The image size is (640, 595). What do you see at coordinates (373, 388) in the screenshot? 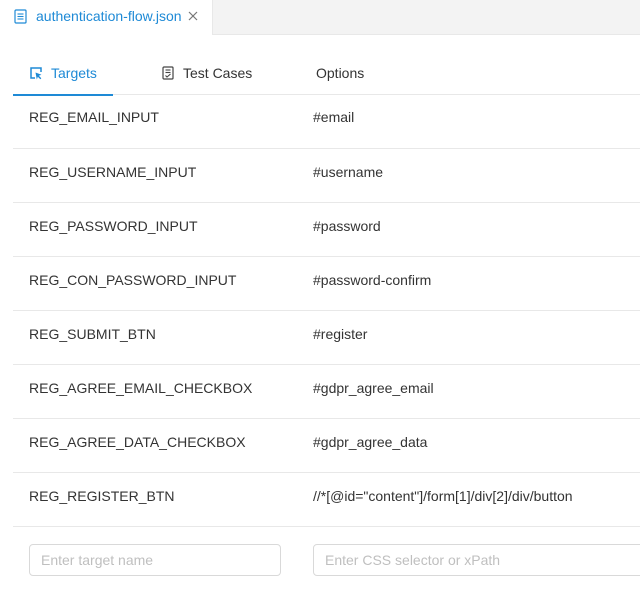
I see `target-selector: #gdpr_agree_email` at bounding box center [373, 388].